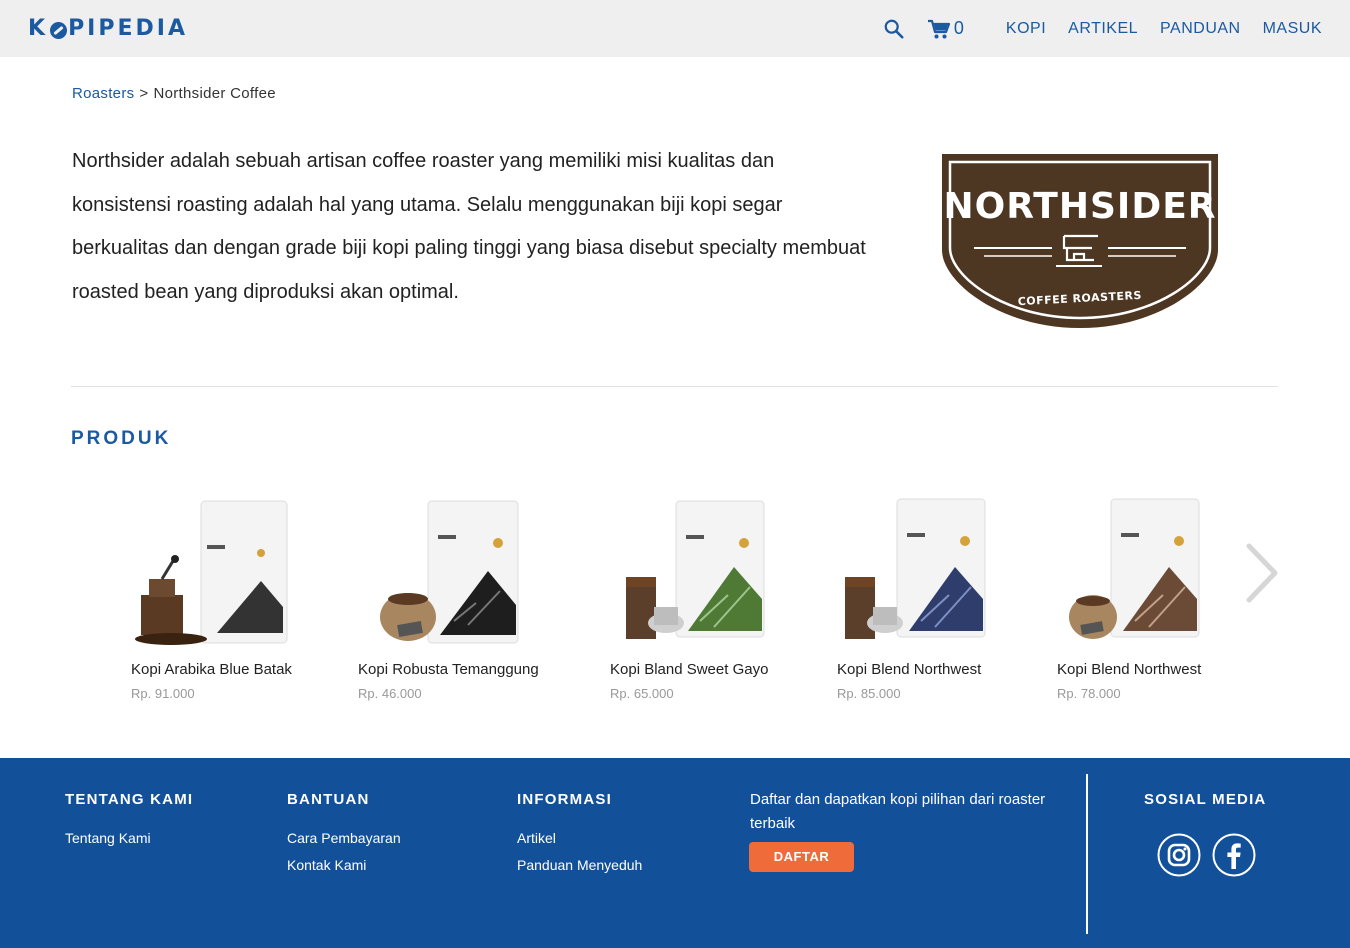 The image size is (1350, 948). I want to click on footer-link-about: Tentang Kami, so click(129, 838).